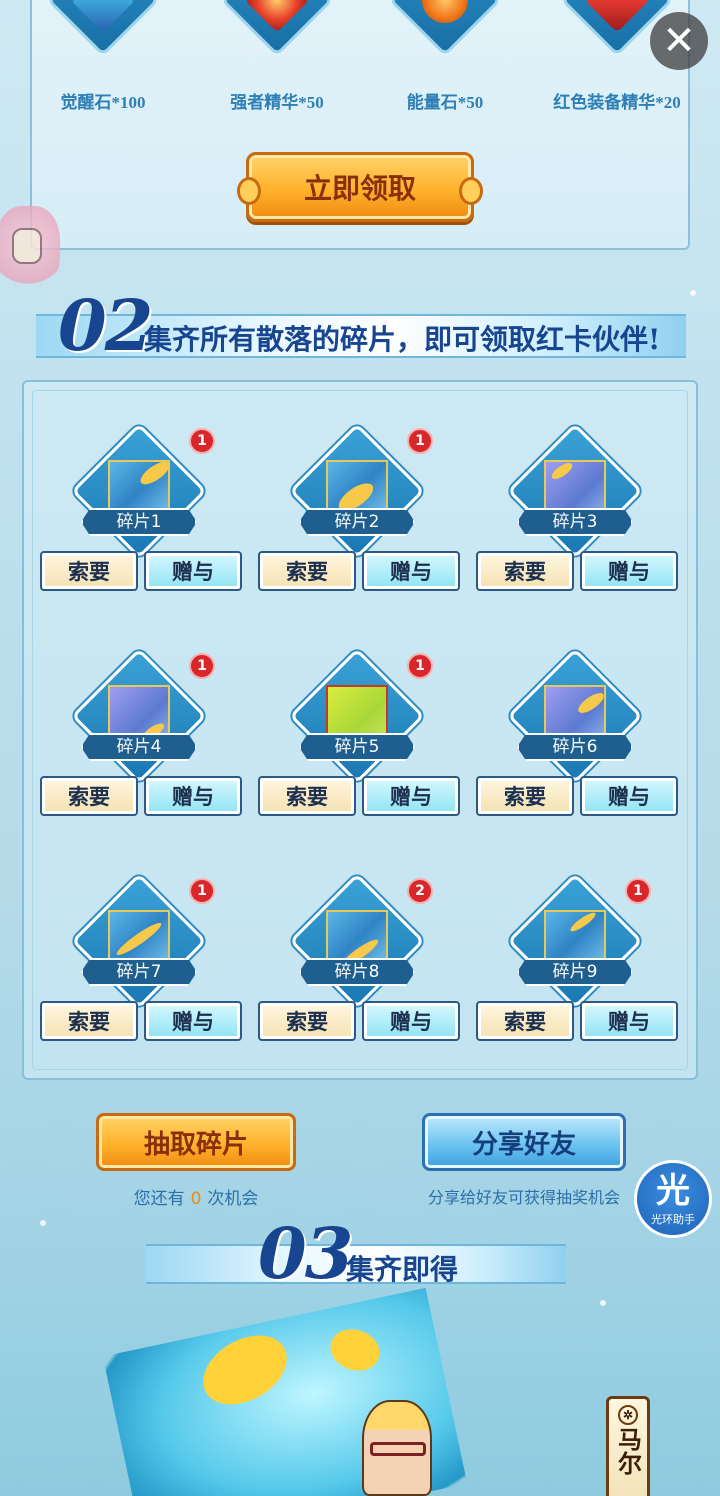 This screenshot has width=720, height=1496. I want to click on reward-label: 红色装备精华*20, so click(617, 102).